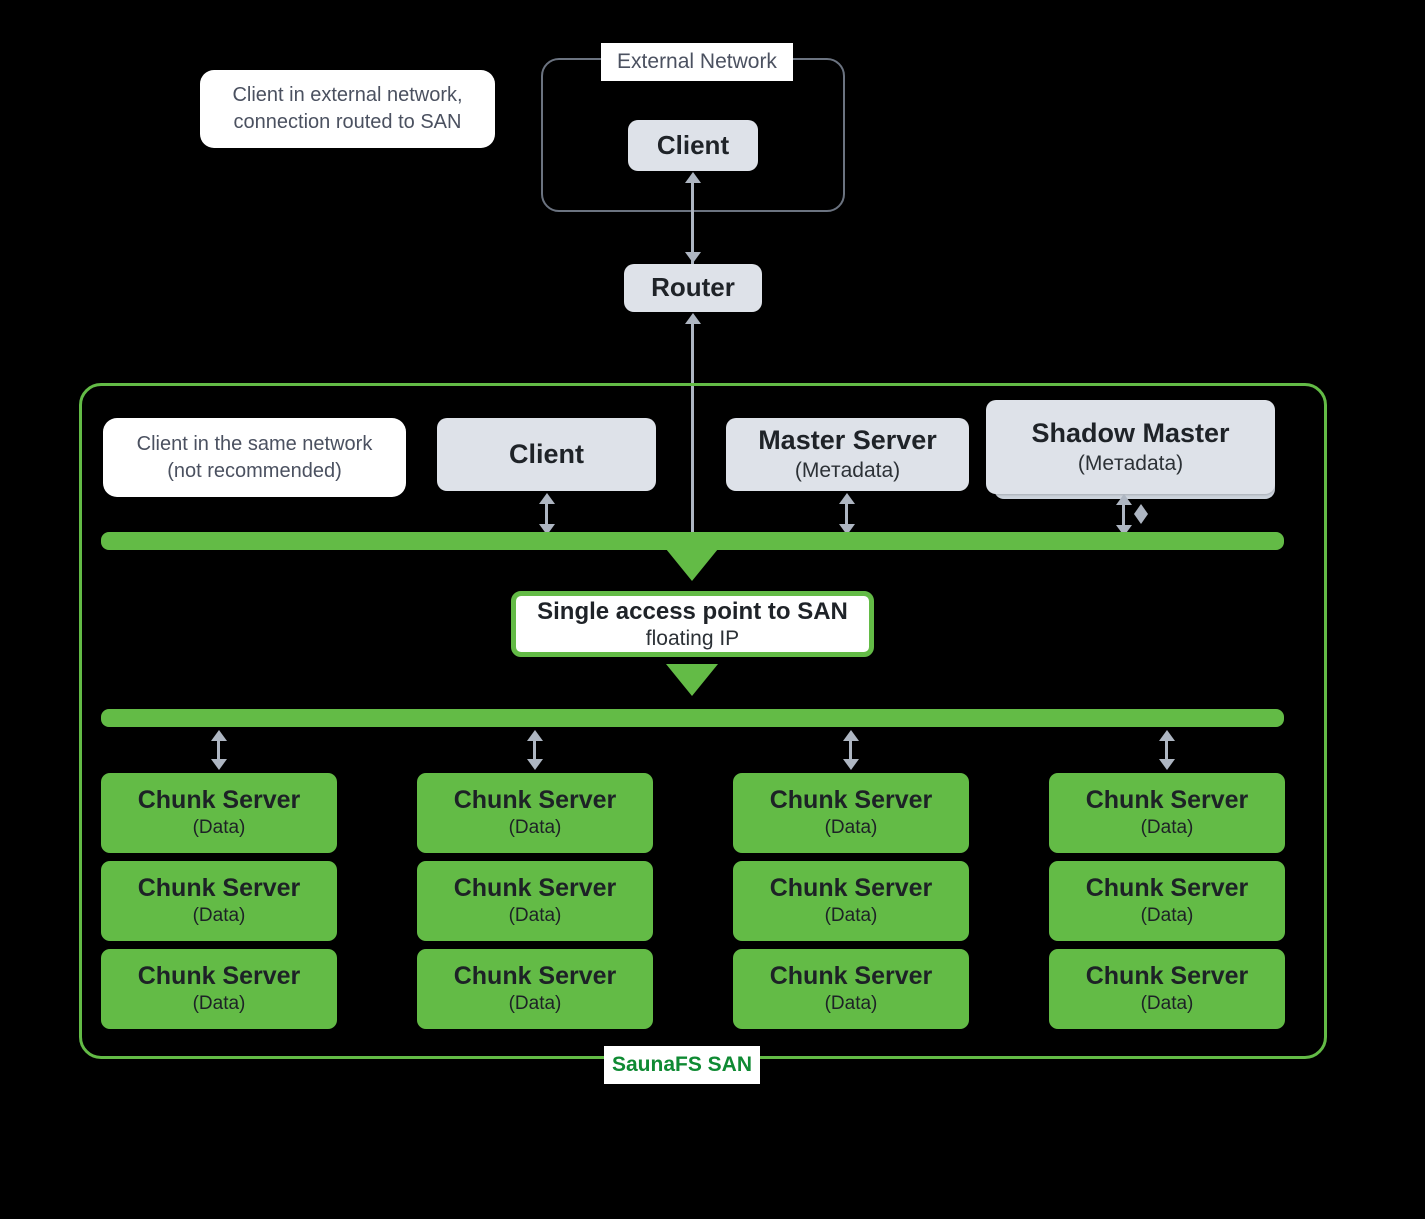 The height and width of the screenshot is (1219, 1425). What do you see at coordinates (692, 718) in the screenshot?
I see `san-lower-bus` at bounding box center [692, 718].